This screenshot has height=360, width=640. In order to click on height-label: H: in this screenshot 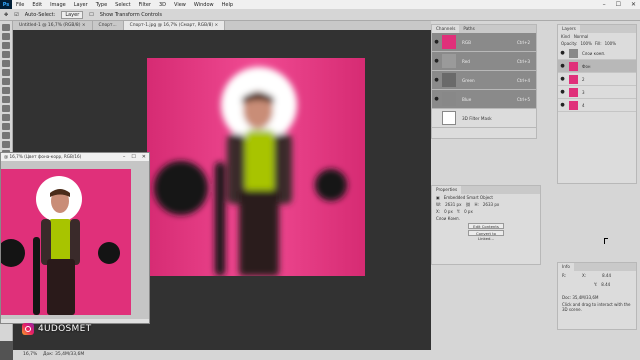, I will do `click(476, 204)`.